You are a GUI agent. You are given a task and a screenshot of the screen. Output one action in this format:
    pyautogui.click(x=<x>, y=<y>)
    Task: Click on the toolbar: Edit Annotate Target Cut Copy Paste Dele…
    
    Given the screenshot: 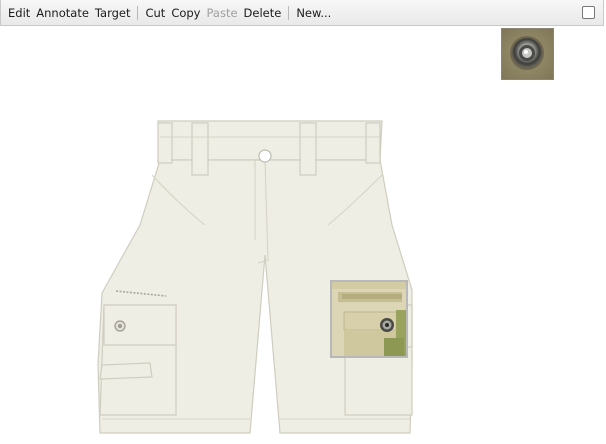 What is the action you would take?
    pyautogui.click(x=302, y=13)
    